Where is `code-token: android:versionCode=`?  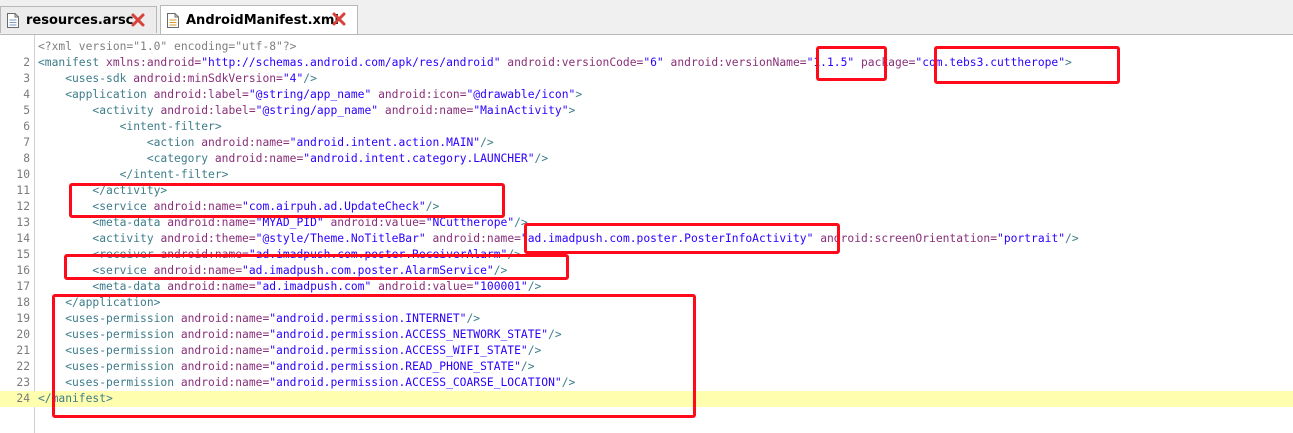
code-token: android:versionCode= is located at coordinates (572, 62).